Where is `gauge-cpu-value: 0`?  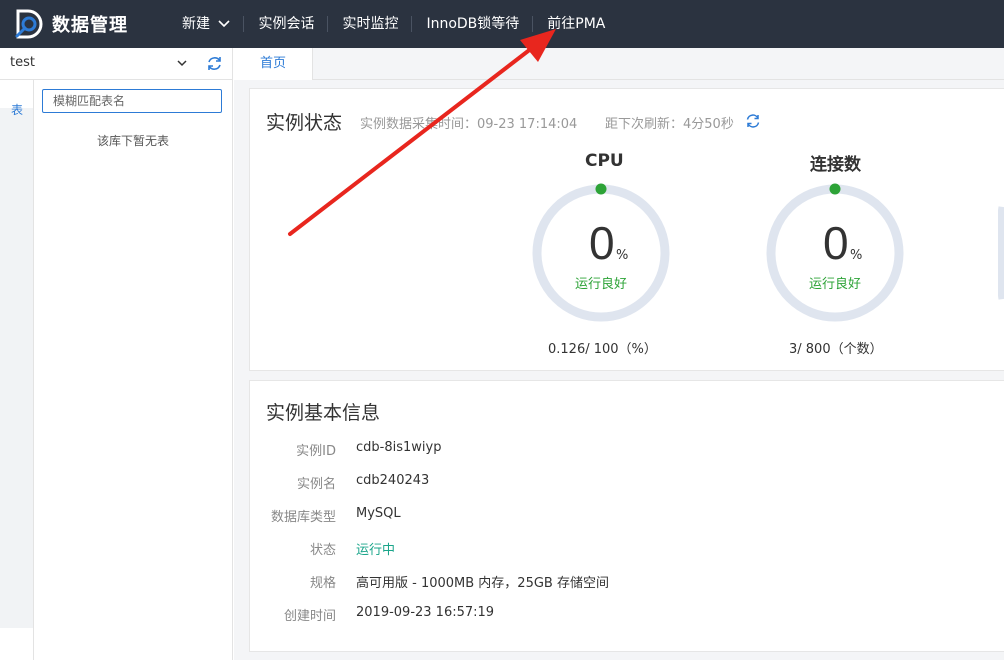 gauge-cpu-value: 0 is located at coordinates (602, 243).